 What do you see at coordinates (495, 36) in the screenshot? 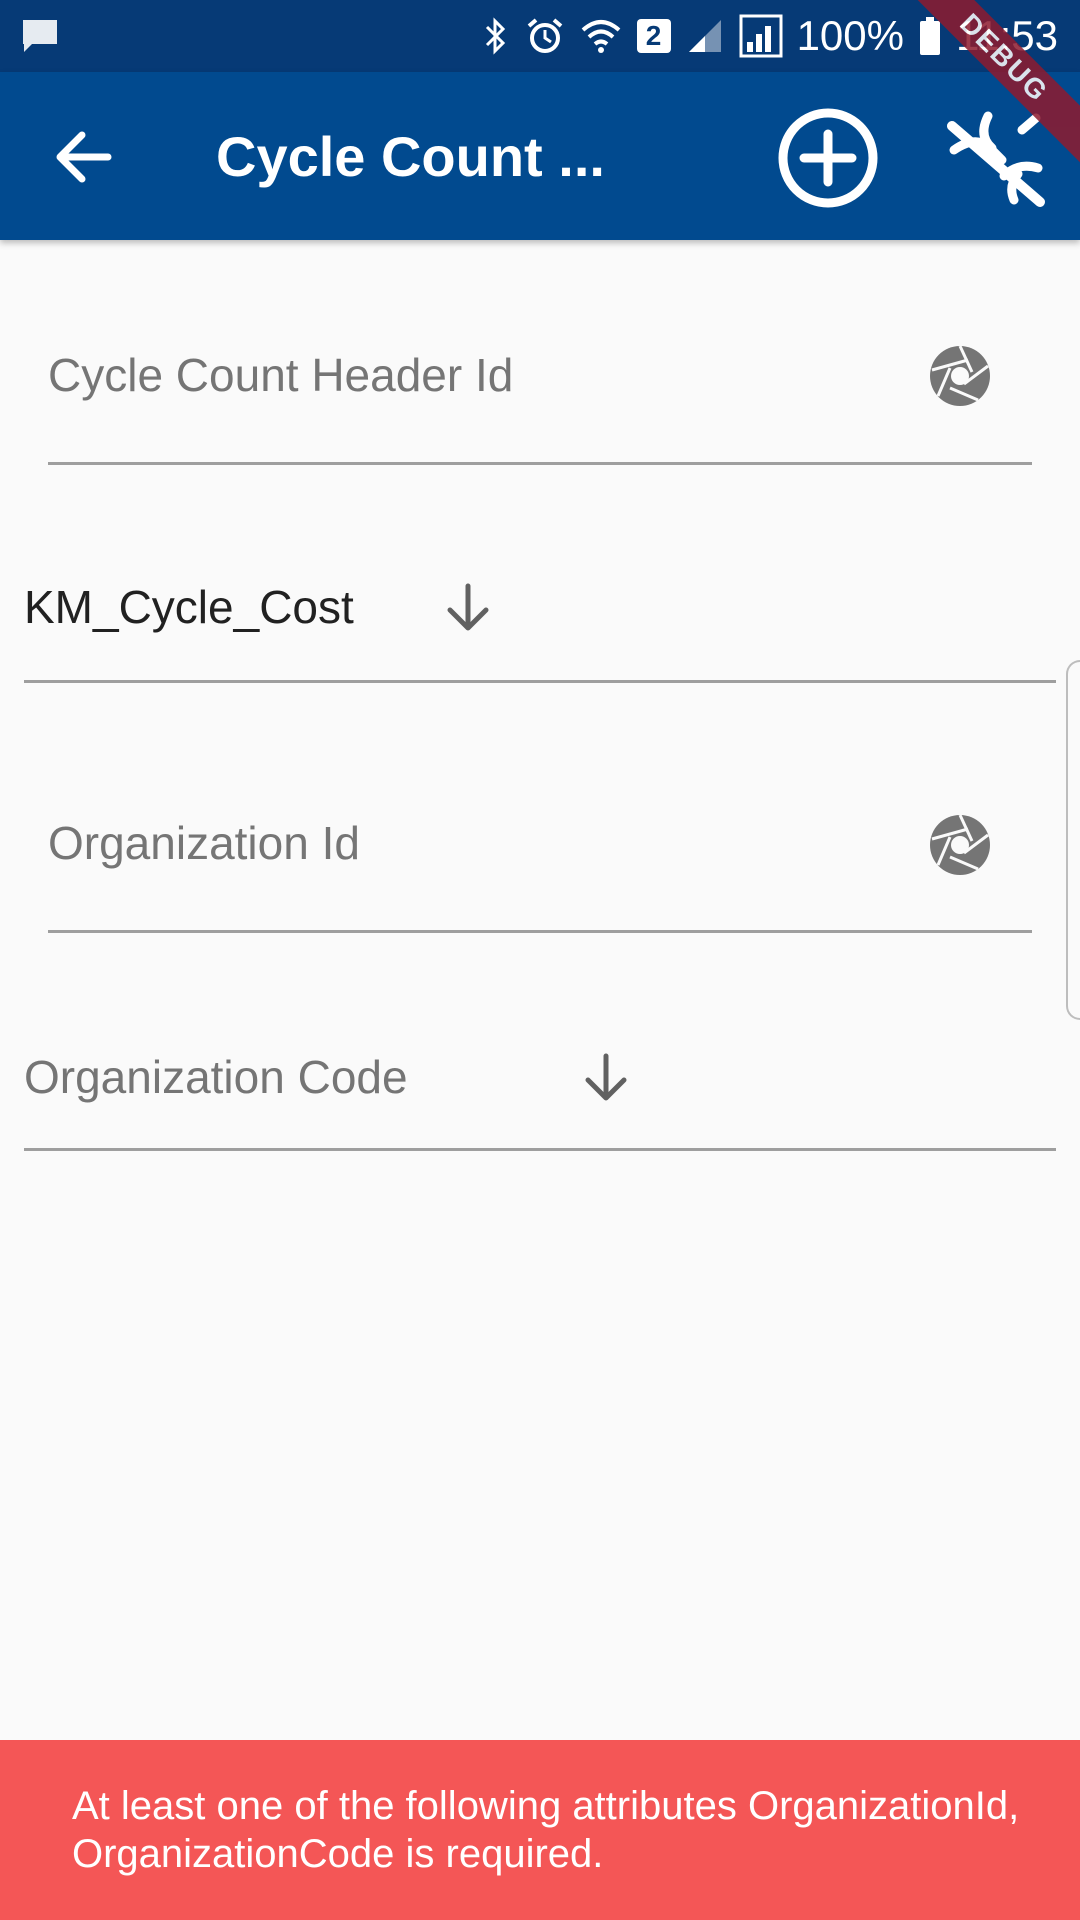
I see `bluetooth-icon` at bounding box center [495, 36].